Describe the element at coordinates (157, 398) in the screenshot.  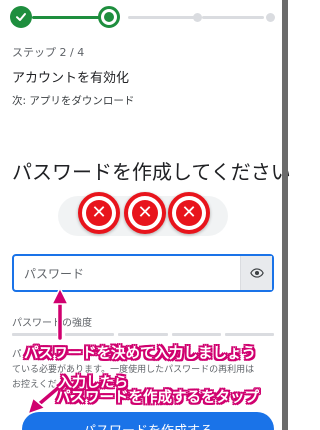
I see `annotation-tap-create: パスワードを作成するをタップ` at that location.